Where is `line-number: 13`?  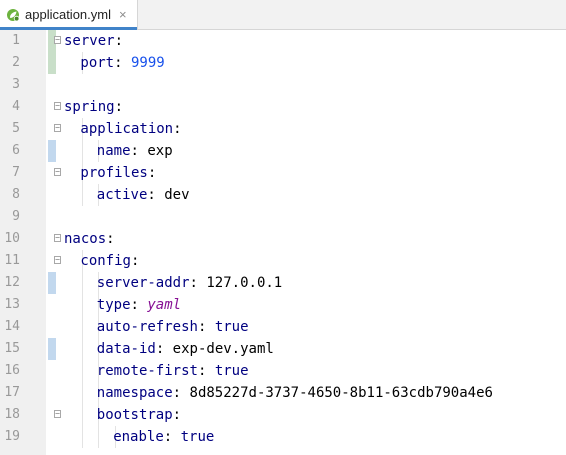
line-number: 13 is located at coordinates (12, 304).